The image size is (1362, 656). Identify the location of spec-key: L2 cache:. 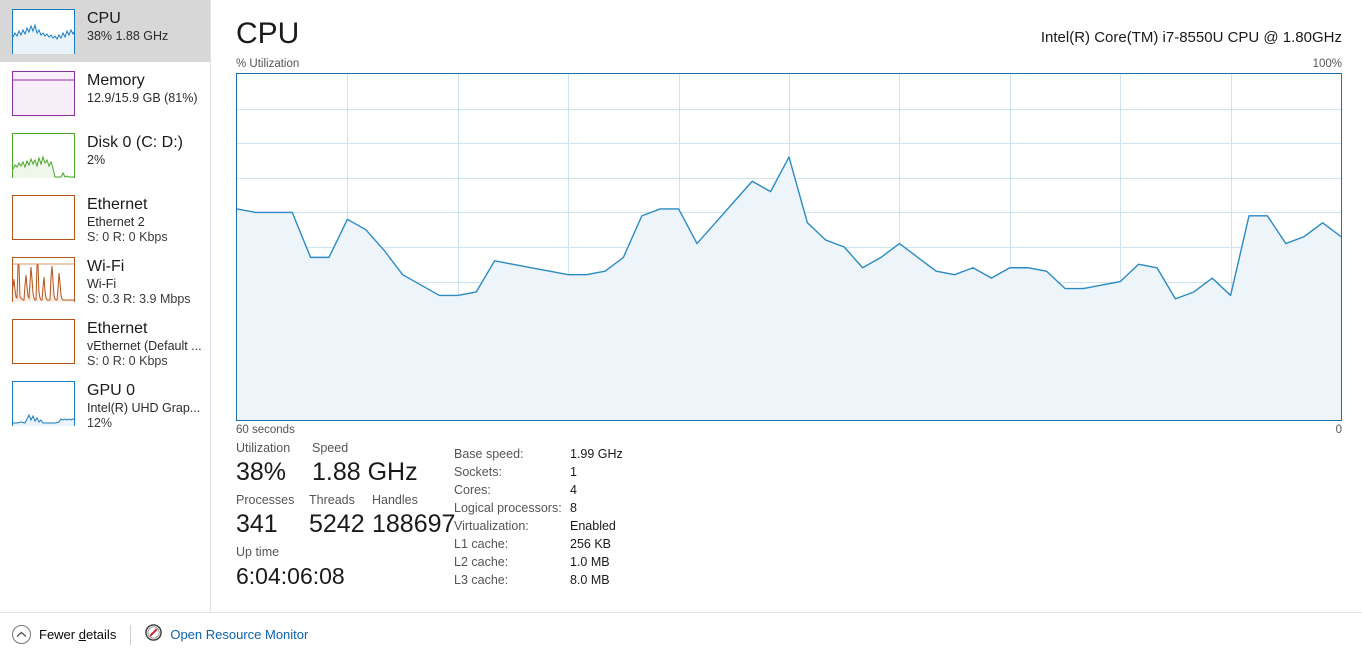
(481, 562).